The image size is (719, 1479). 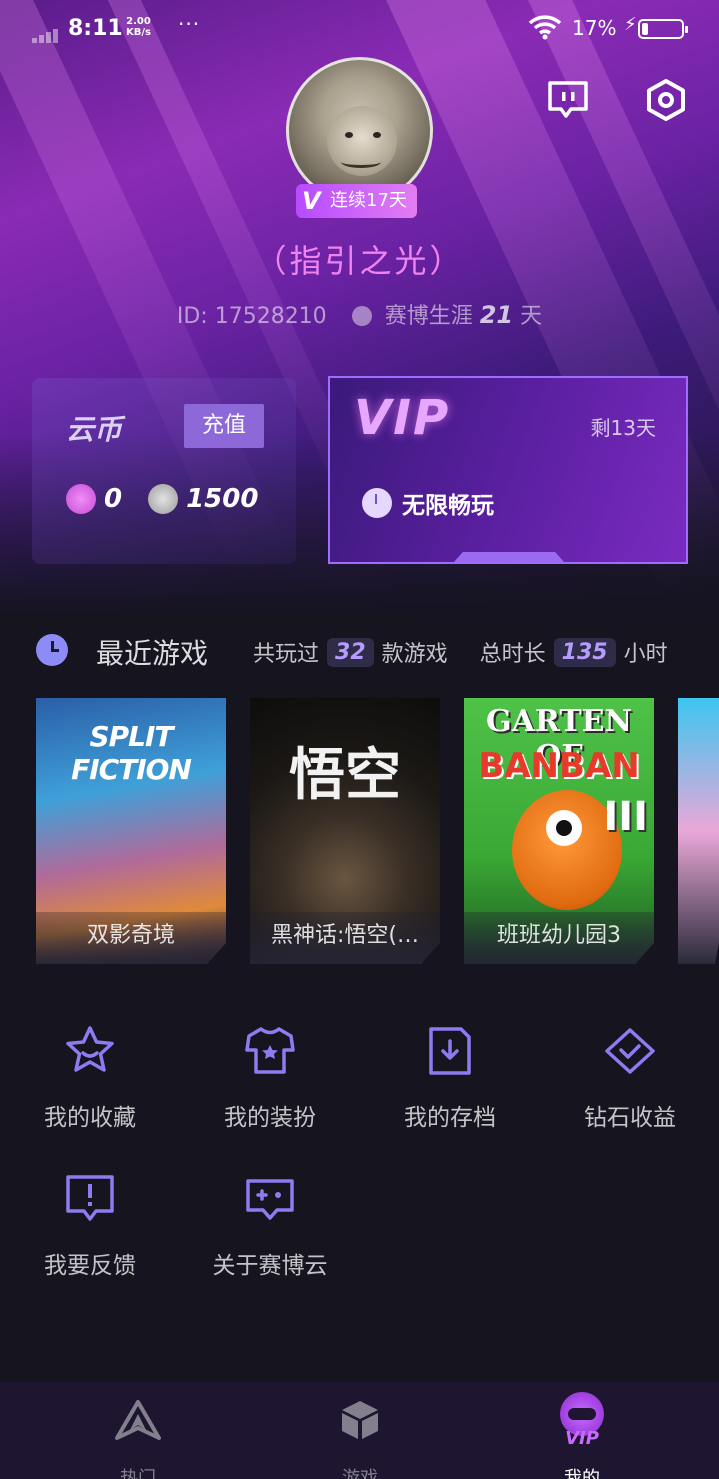 I want to click on hot-triangle-icon, so click(x=138, y=1420).